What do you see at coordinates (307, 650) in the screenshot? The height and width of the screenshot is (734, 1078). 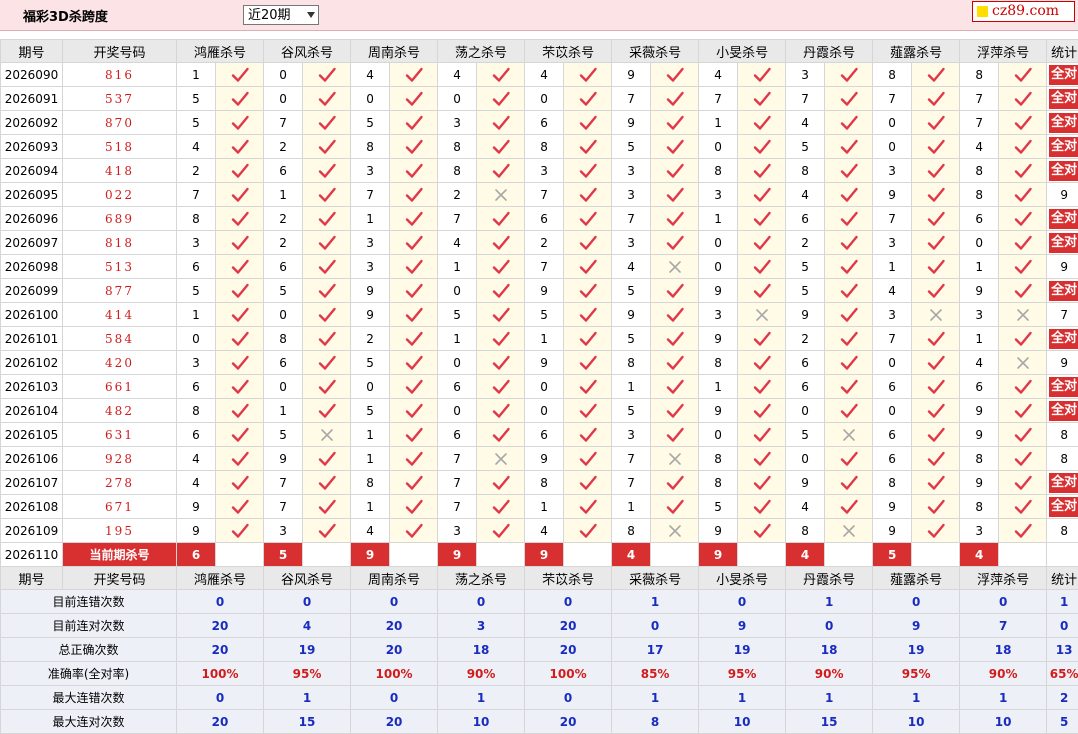 I see `summary-value: 19` at bounding box center [307, 650].